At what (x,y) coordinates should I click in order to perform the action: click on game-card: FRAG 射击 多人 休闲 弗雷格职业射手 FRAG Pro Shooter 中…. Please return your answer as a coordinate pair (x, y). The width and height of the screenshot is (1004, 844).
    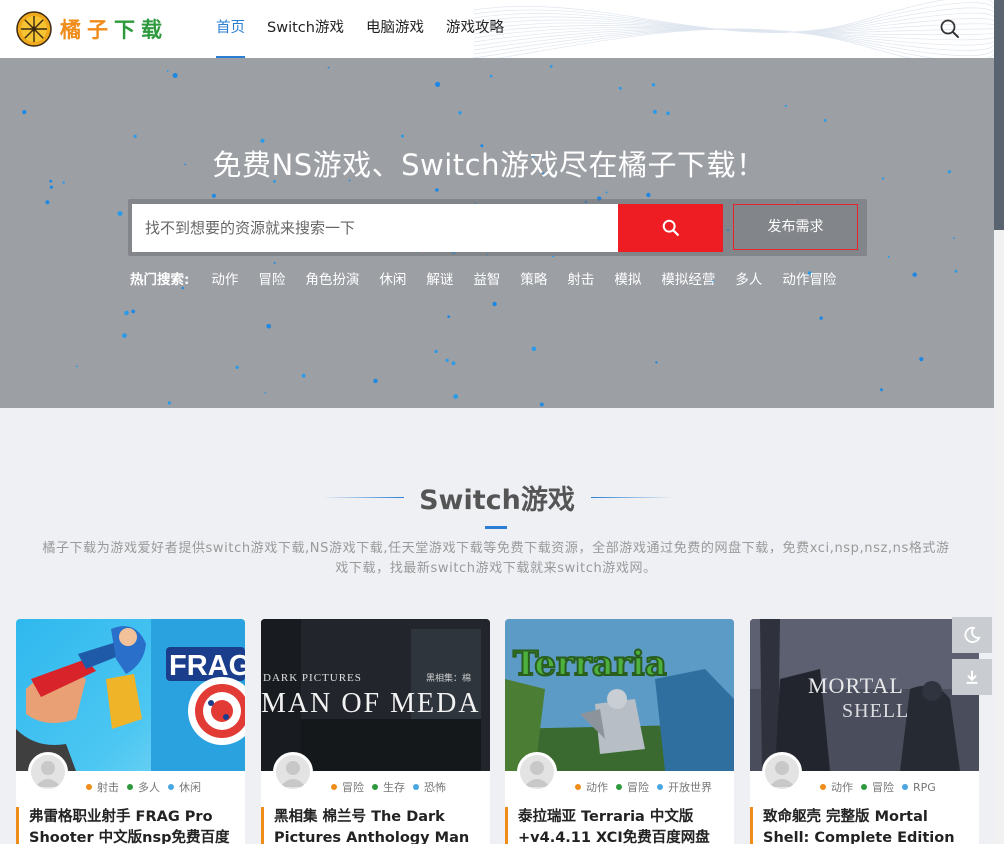
    Looking at the image, I should click on (130, 731).